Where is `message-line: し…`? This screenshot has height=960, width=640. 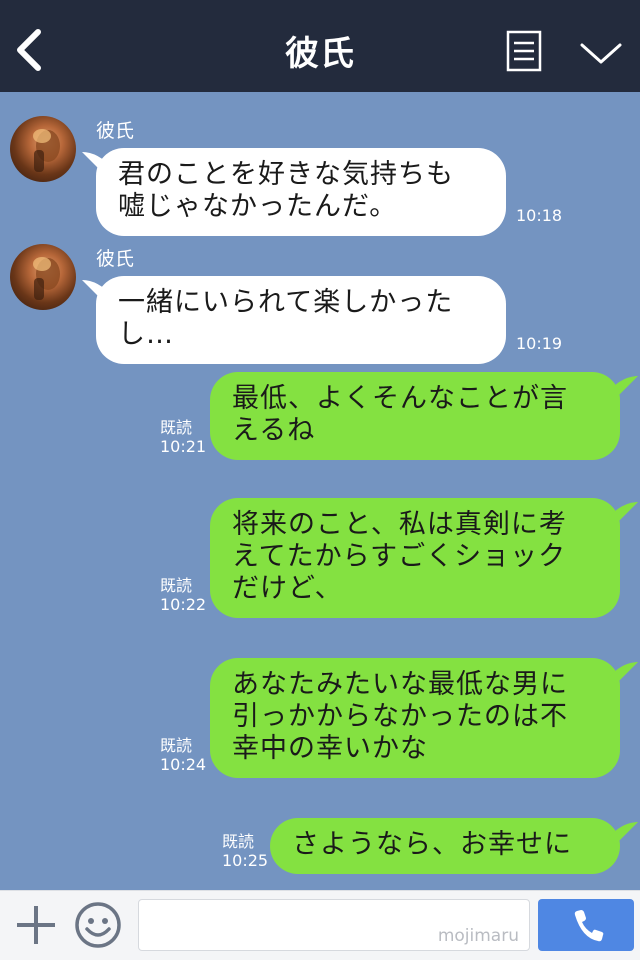 message-line: し… is located at coordinates (146, 334).